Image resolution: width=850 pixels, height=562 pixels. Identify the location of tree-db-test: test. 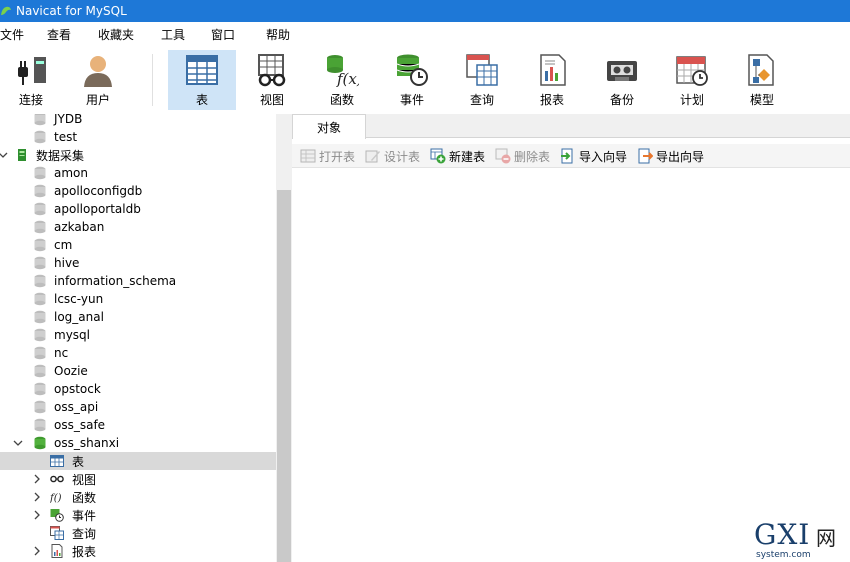
(138, 137).